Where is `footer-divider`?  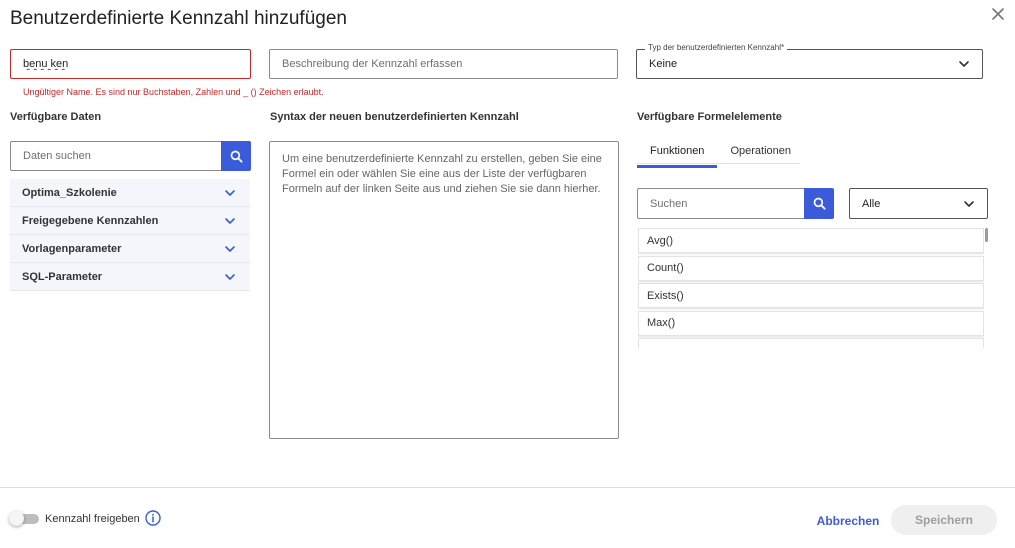
footer-divider is located at coordinates (507, 487).